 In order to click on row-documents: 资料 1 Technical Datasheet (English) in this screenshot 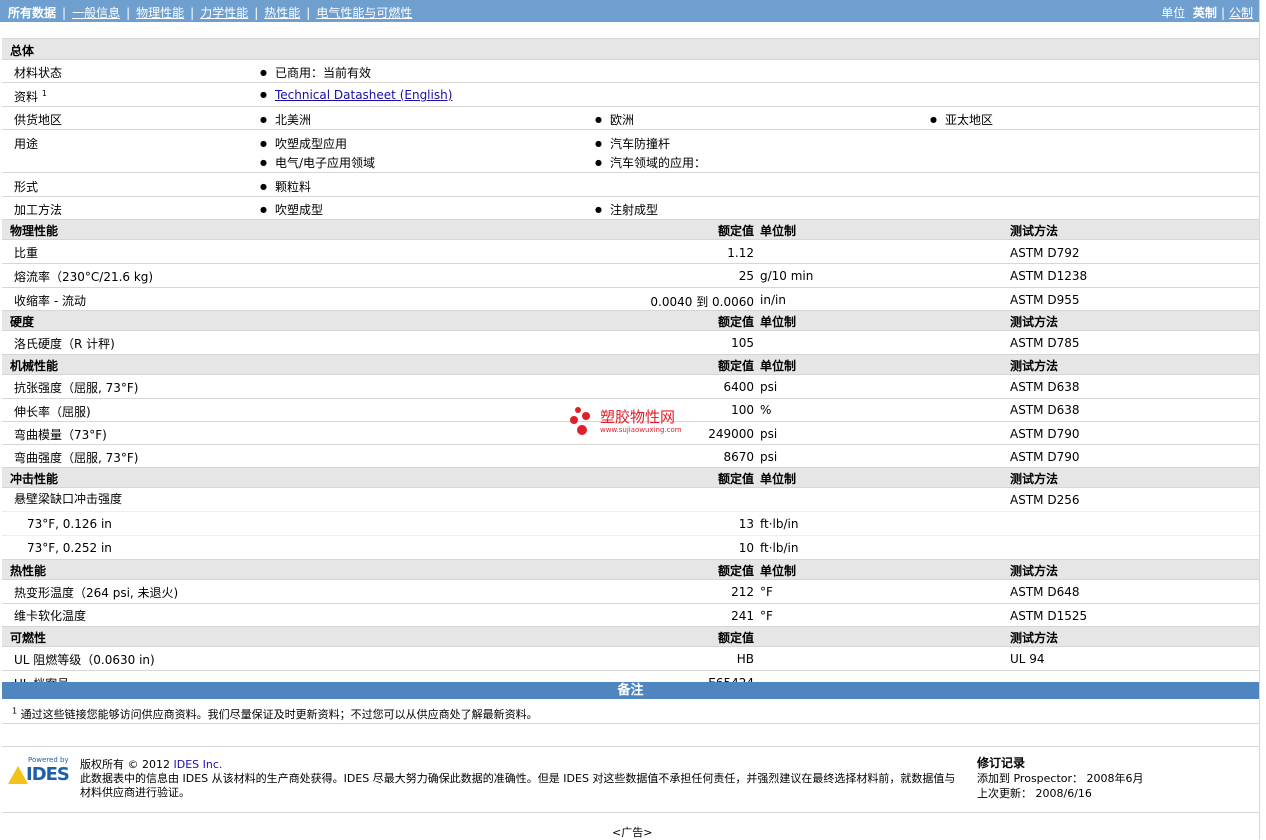, I will do `click(630, 95)`.